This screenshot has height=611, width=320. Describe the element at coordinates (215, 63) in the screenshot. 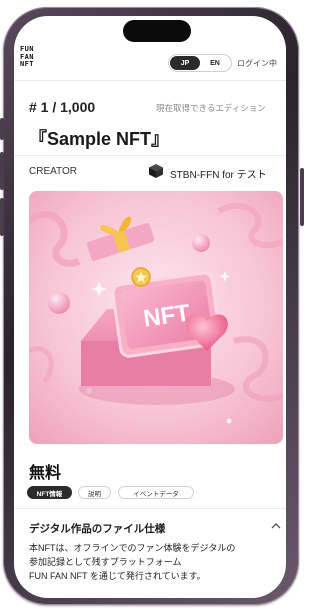

I see `lang-en-button: EN` at that location.